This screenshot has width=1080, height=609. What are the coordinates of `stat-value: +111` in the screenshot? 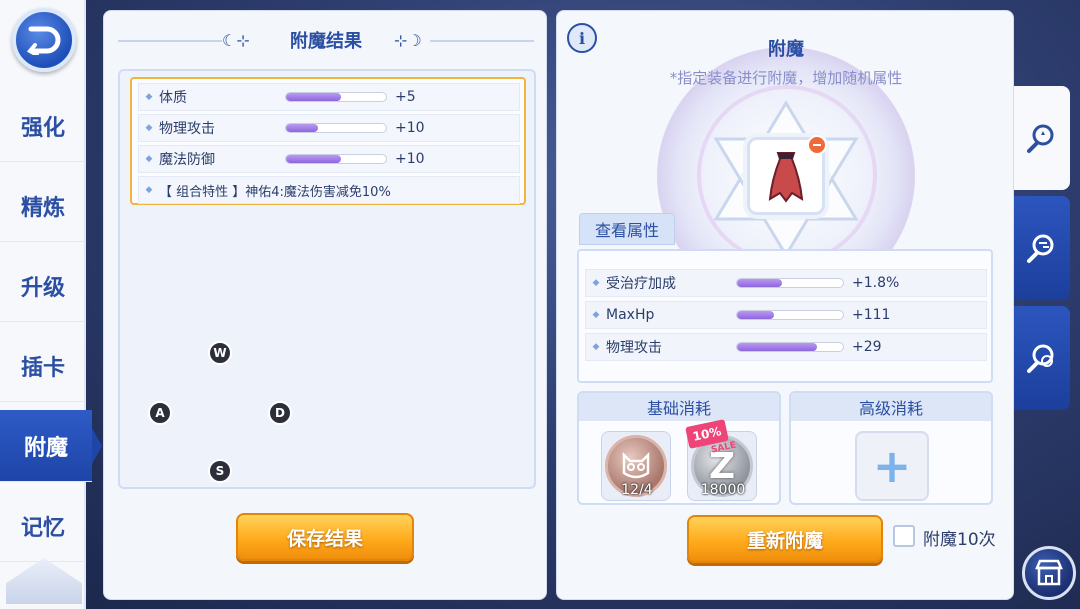 It's located at (871, 315).